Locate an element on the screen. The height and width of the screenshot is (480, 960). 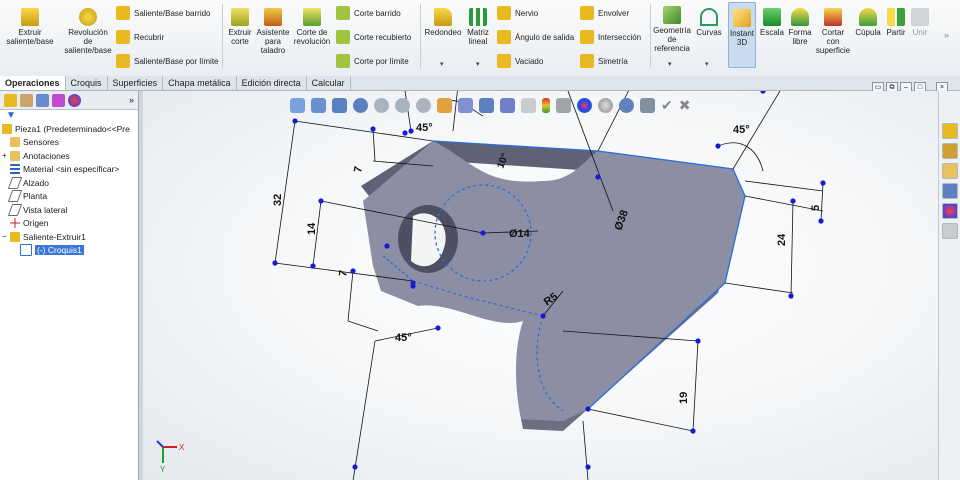
scene-icon is located at coordinates (605, 105).